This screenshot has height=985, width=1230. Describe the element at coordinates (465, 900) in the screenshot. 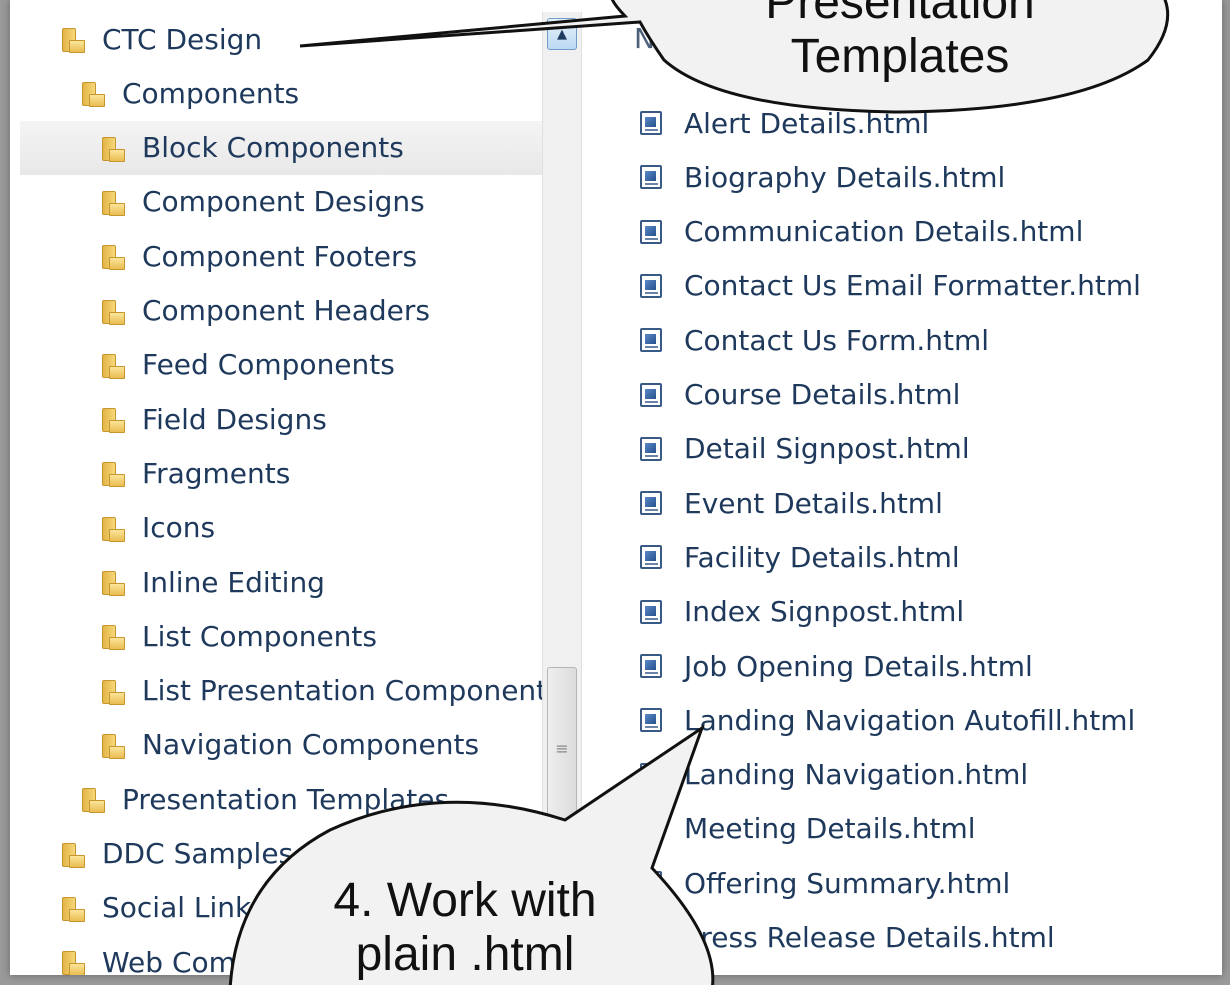

I see `bottom-callout-line-1: 4. Work with` at that location.